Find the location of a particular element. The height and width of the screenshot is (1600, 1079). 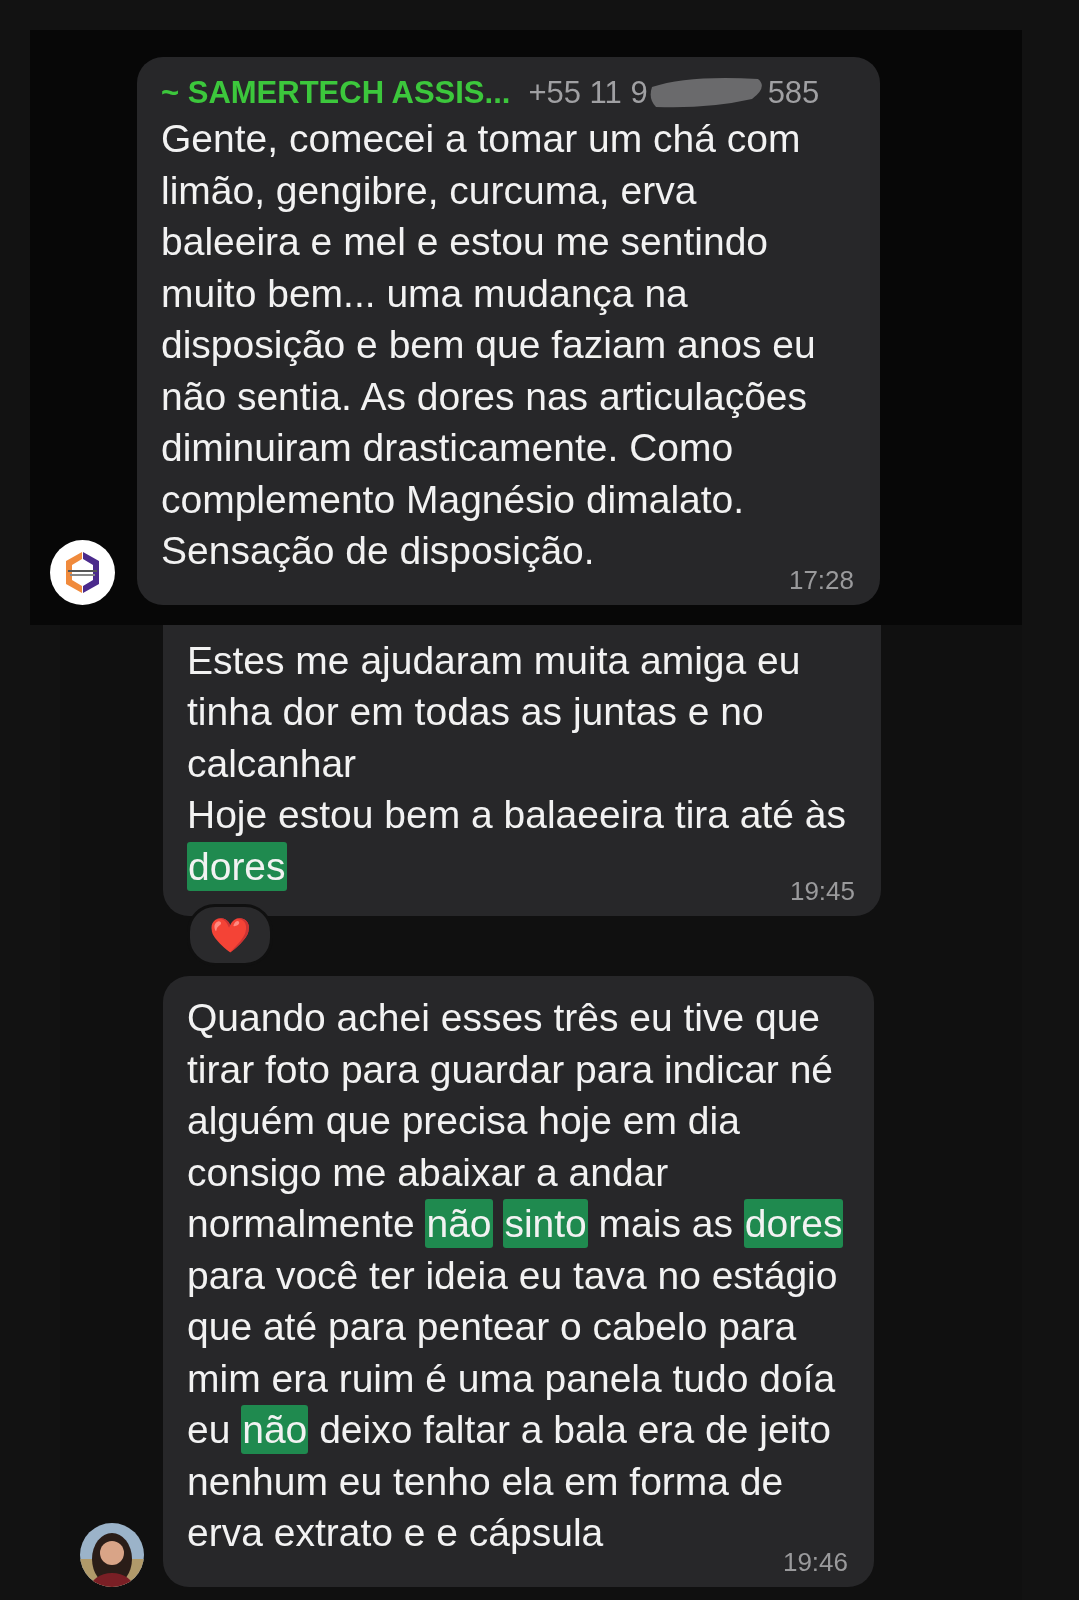

sender-phone: +55 11 9 is located at coordinates (588, 93).